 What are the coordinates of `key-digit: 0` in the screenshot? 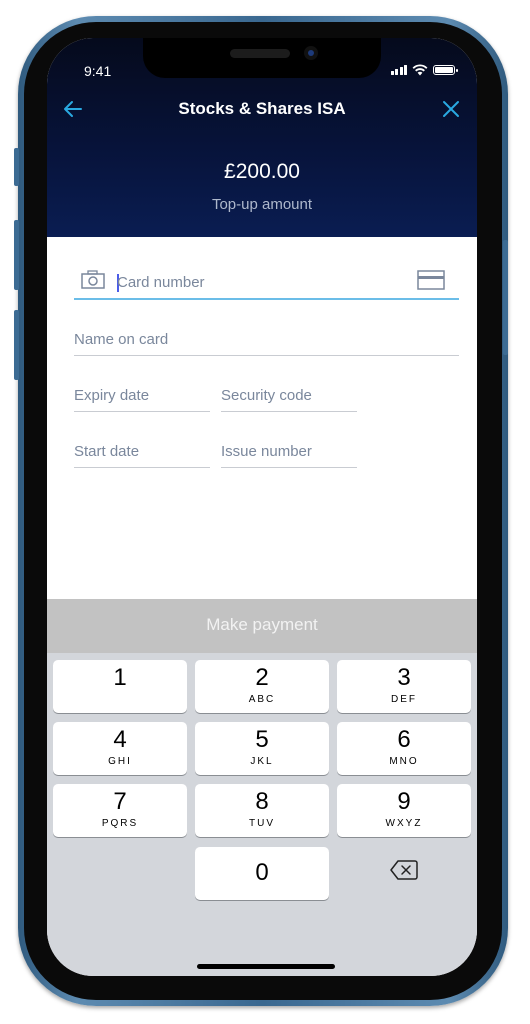 It's located at (262, 872).